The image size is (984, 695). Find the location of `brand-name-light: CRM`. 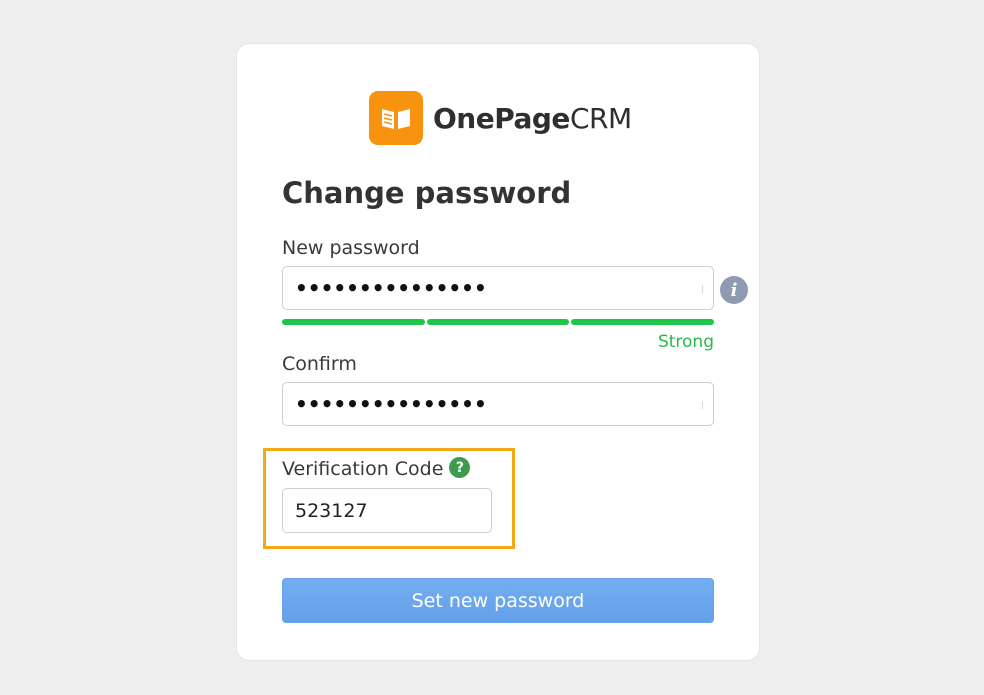

brand-name-light: CRM is located at coordinates (600, 118).